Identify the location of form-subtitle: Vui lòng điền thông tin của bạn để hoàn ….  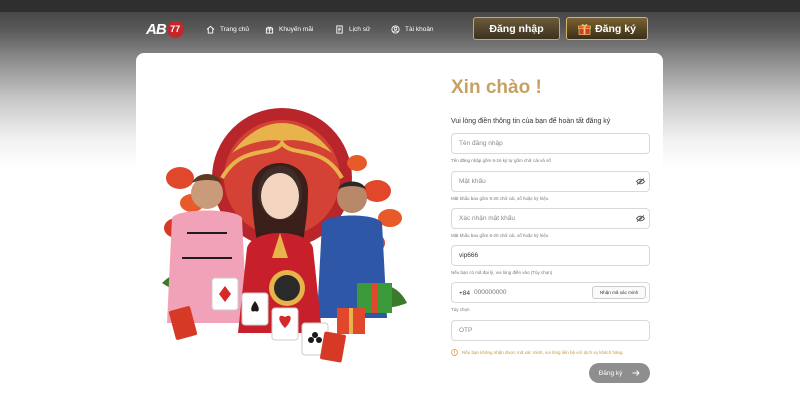
(531, 121).